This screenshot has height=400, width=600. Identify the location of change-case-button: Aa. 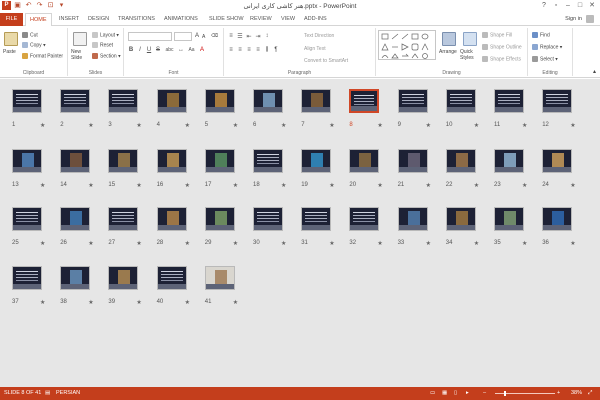
(191, 50).